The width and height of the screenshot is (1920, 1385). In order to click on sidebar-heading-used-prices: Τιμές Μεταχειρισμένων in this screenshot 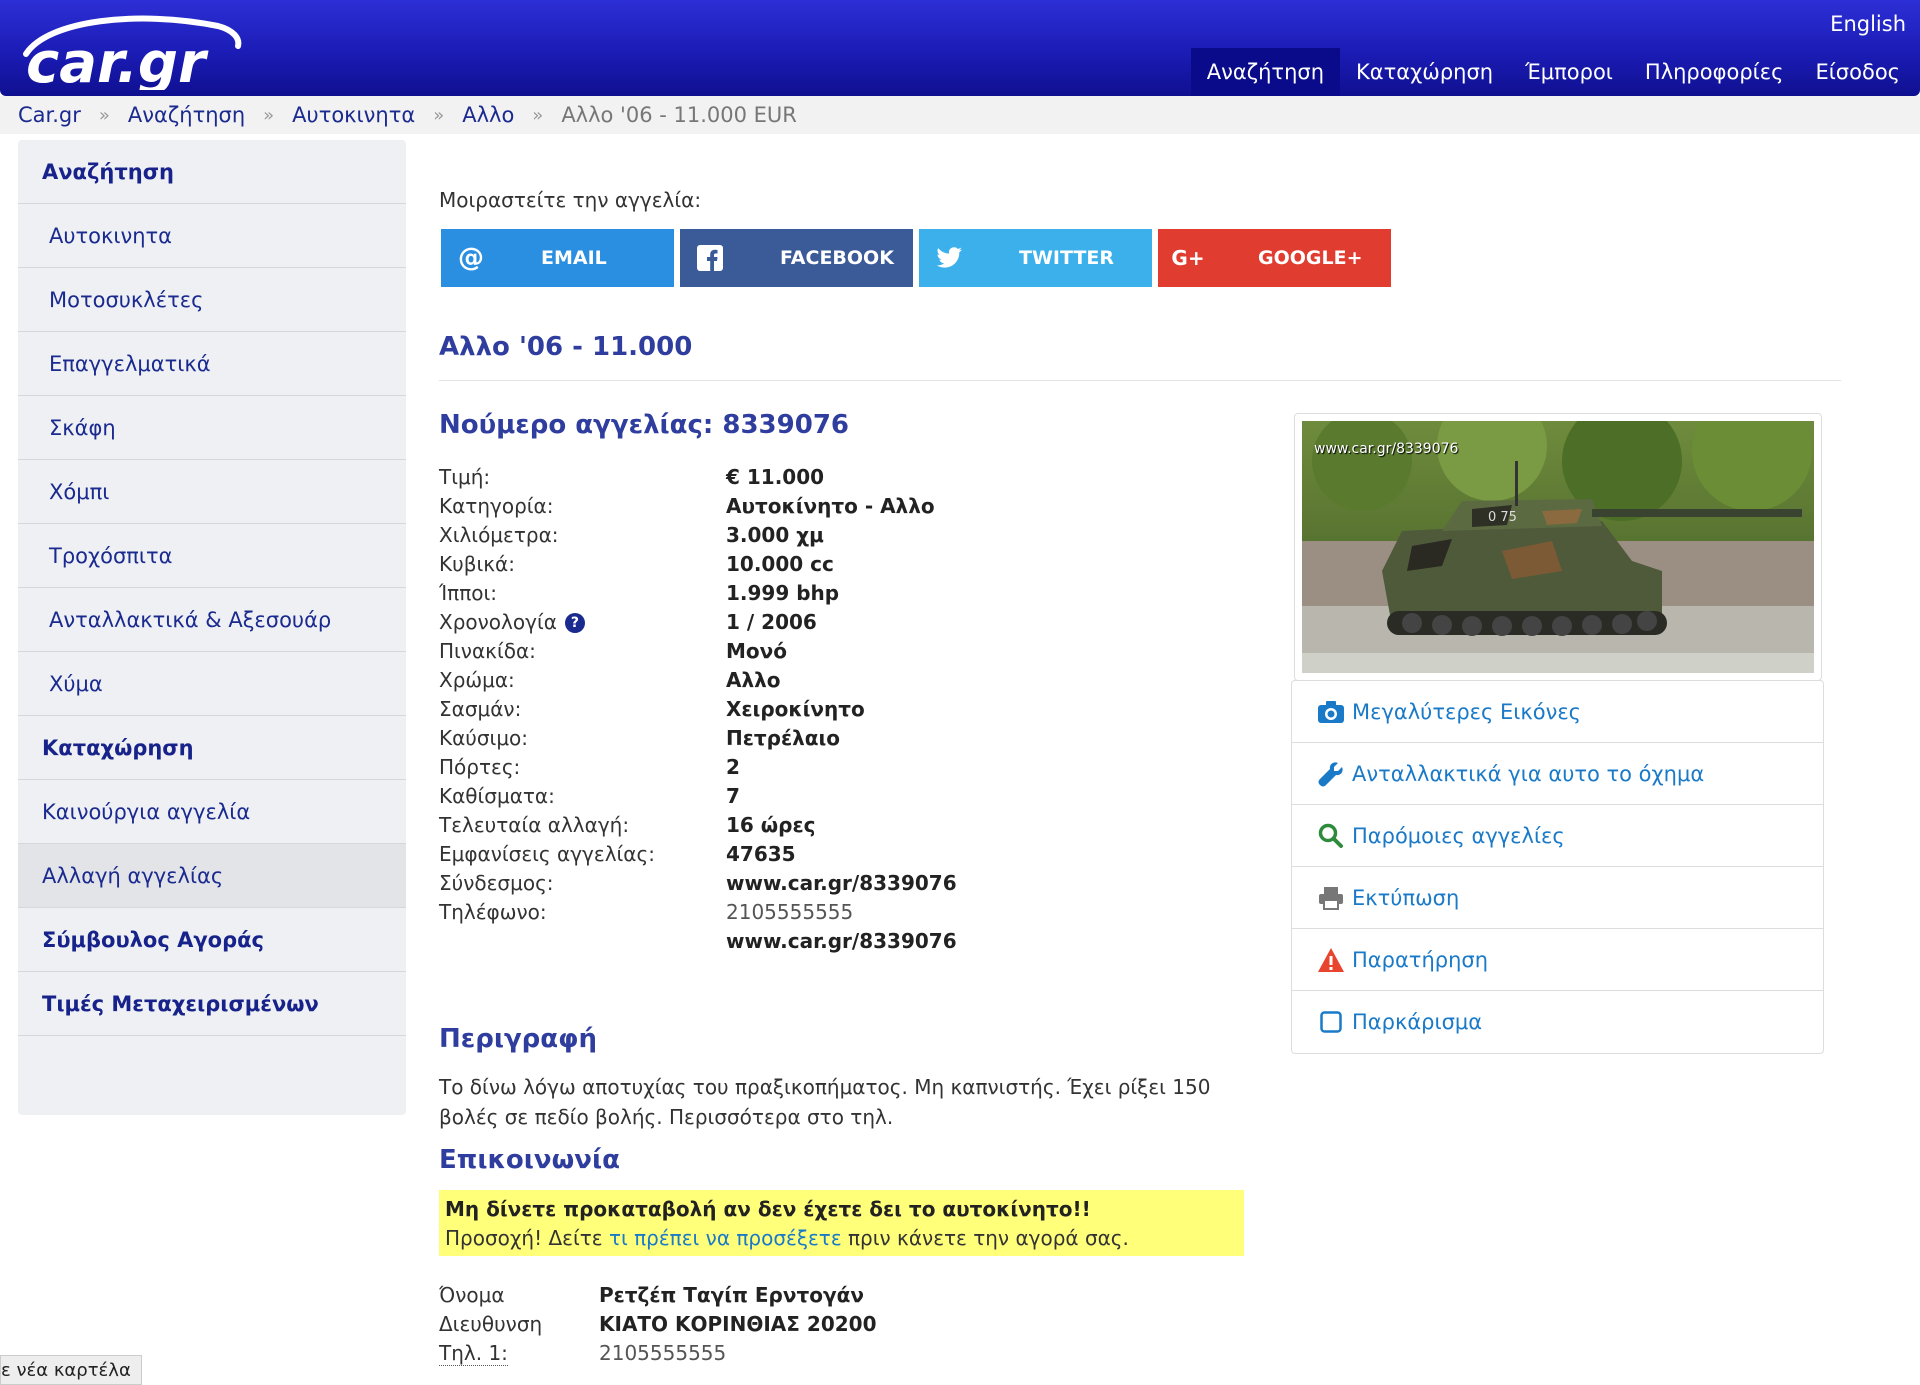, I will do `click(212, 1004)`.